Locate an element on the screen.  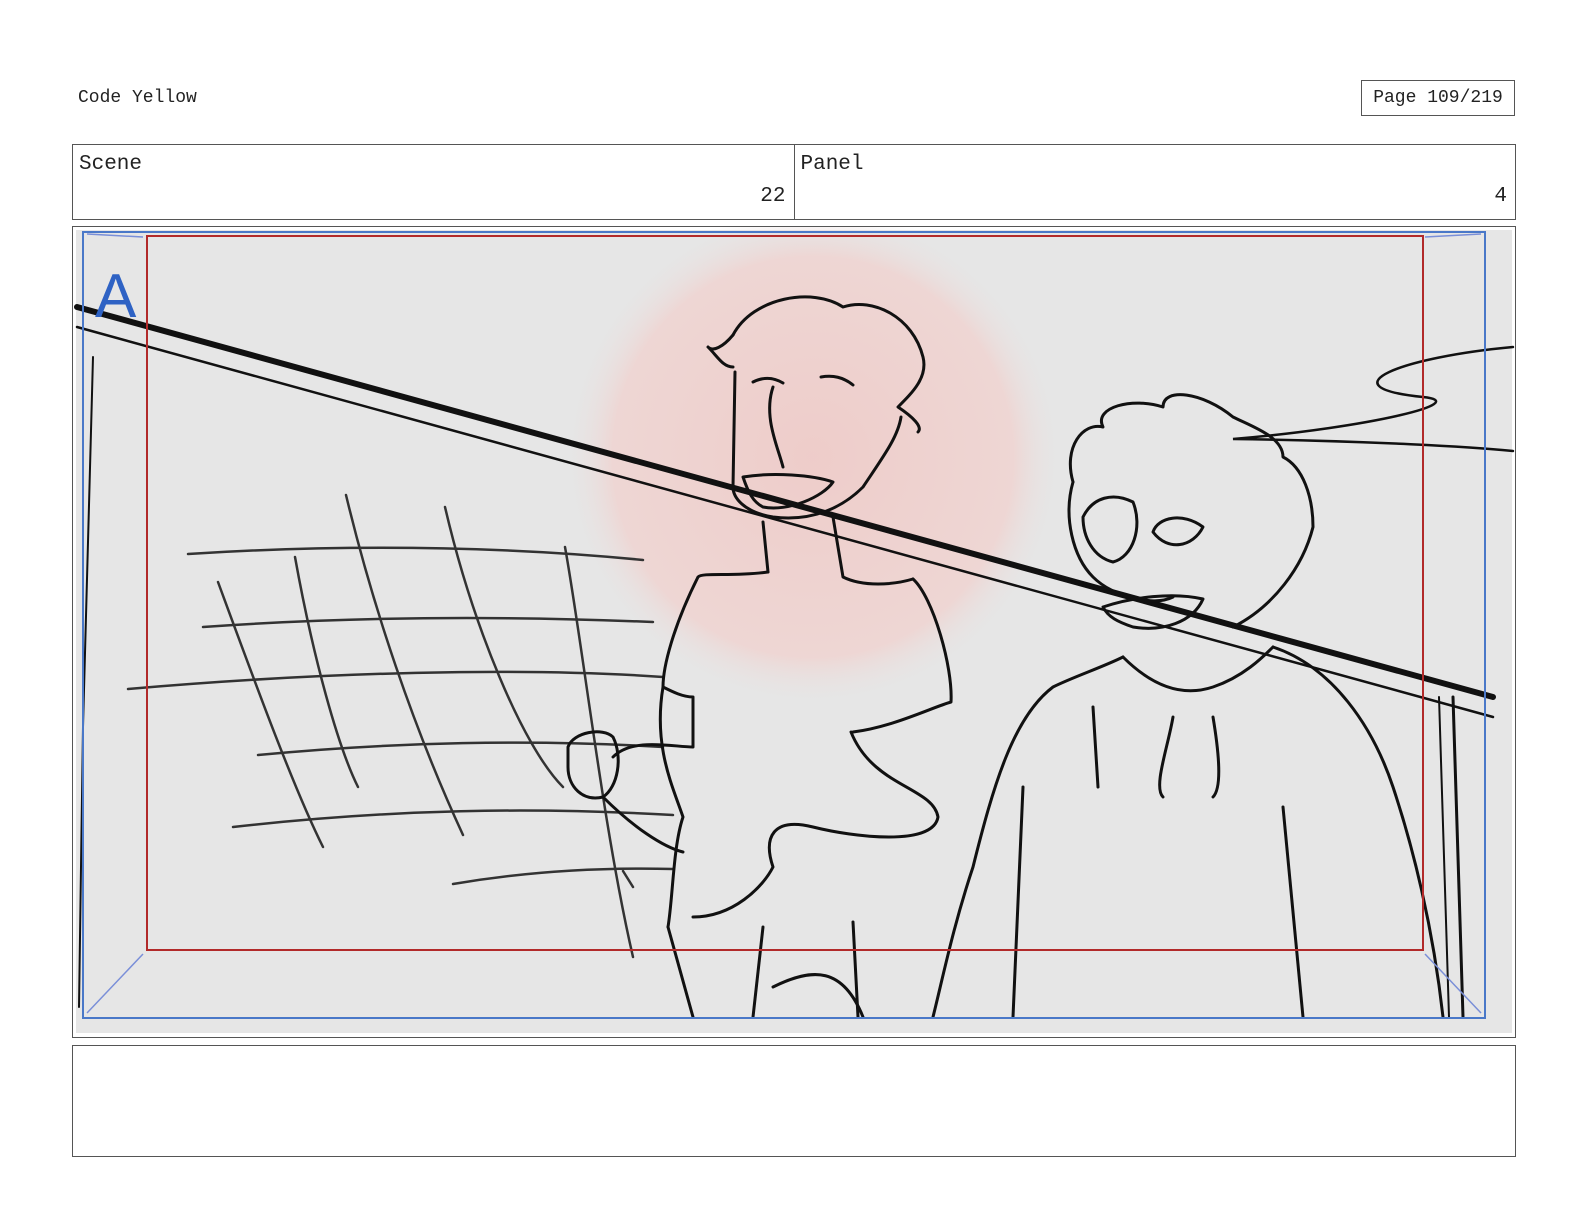
scene-panel-info: Scene 22 Panel 4 is located at coordinates (794, 182).